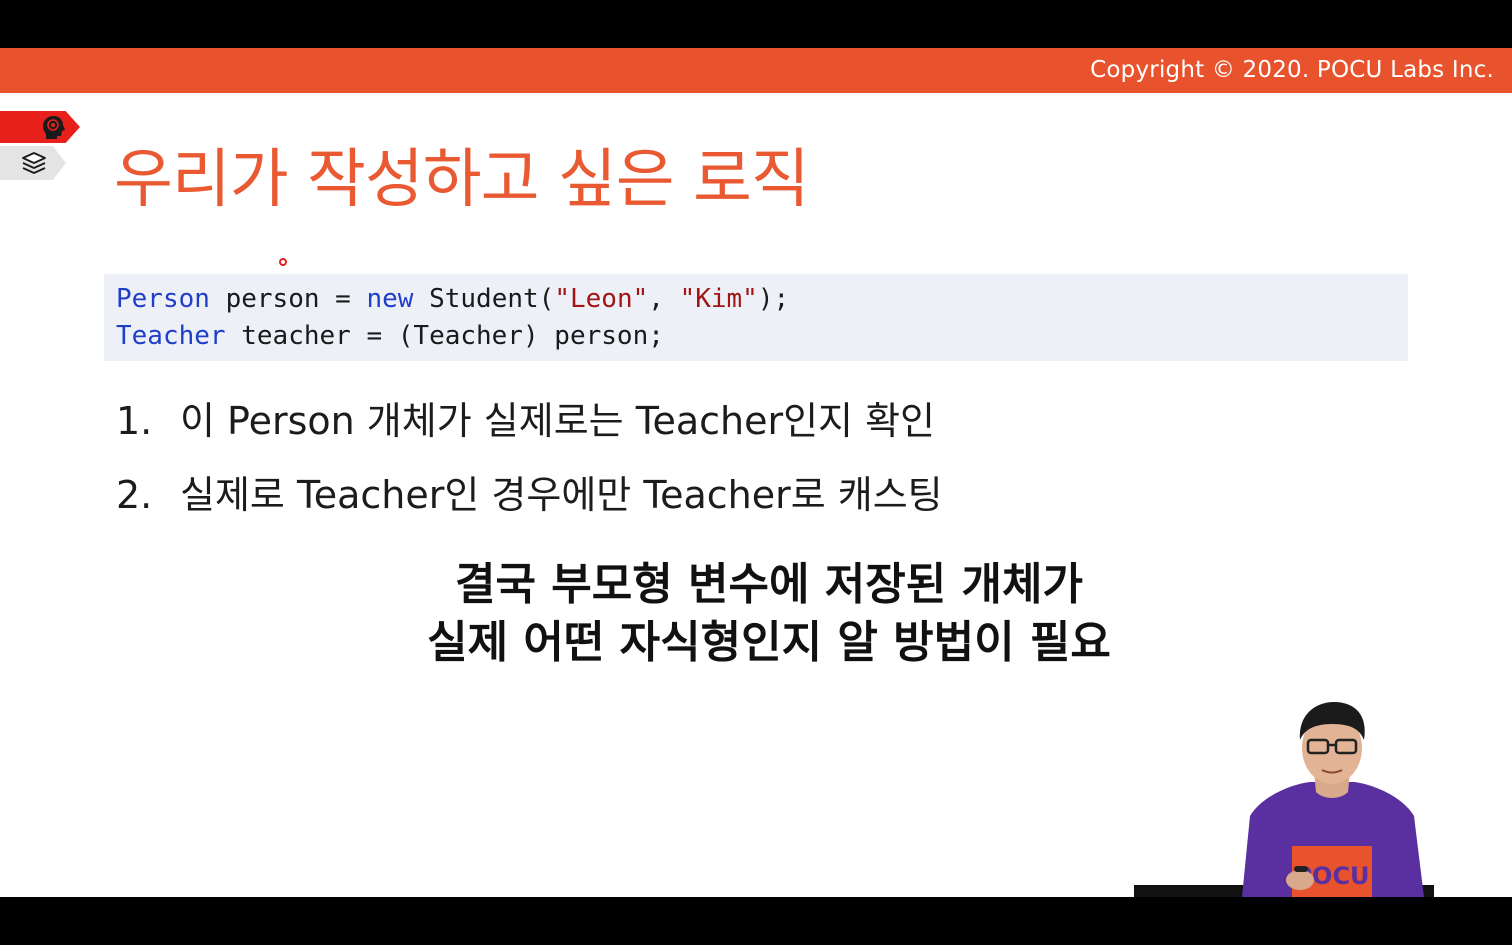 This screenshot has height=945, width=1512. Describe the element at coordinates (54, 127) in the screenshot. I see `brain-head-icon` at that location.